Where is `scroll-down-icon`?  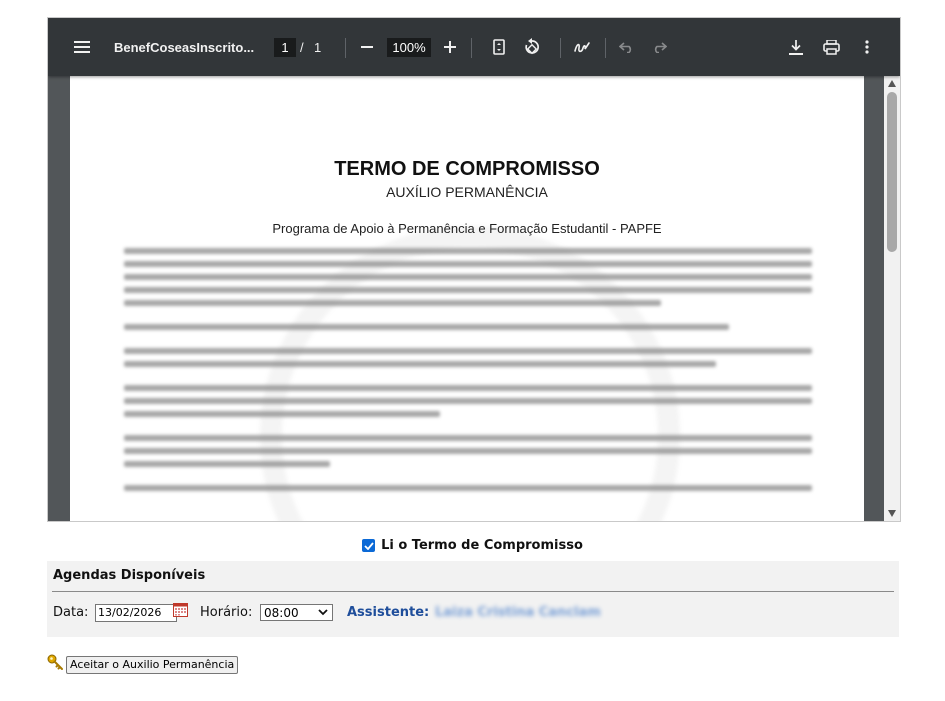 scroll-down-icon is located at coordinates (892, 513).